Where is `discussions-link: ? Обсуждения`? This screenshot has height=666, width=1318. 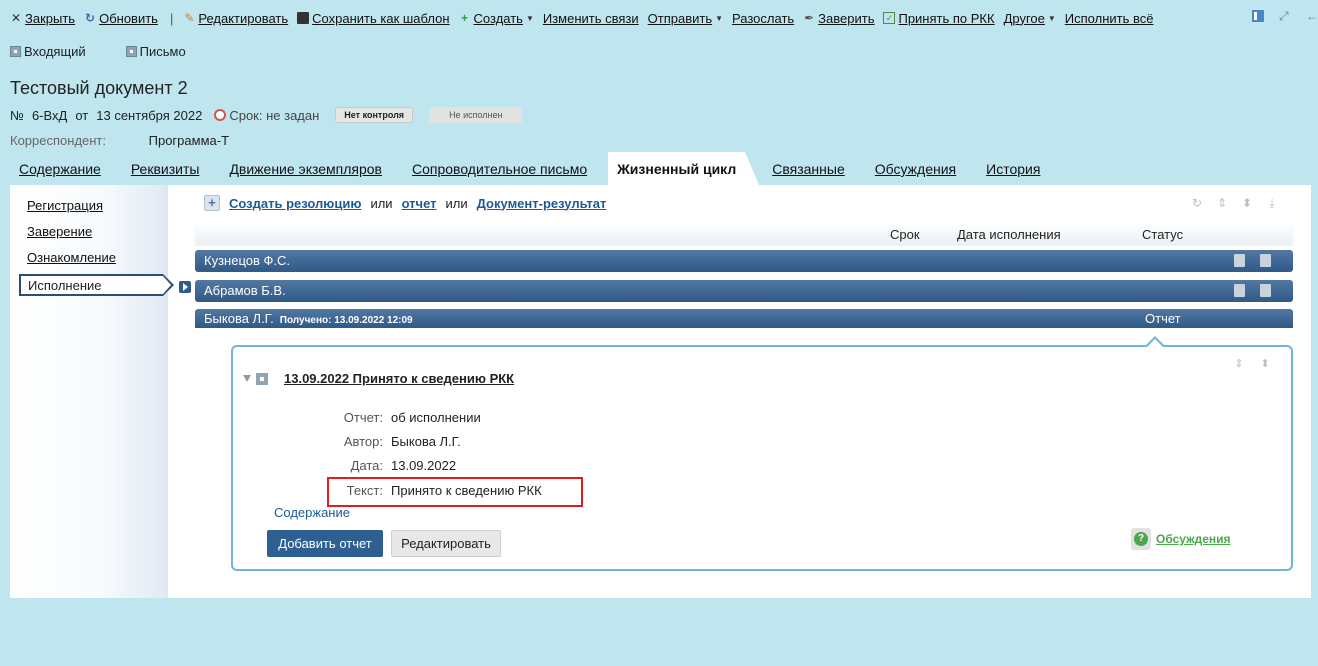 discussions-link: ? Обсуждения is located at coordinates (1181, 539).